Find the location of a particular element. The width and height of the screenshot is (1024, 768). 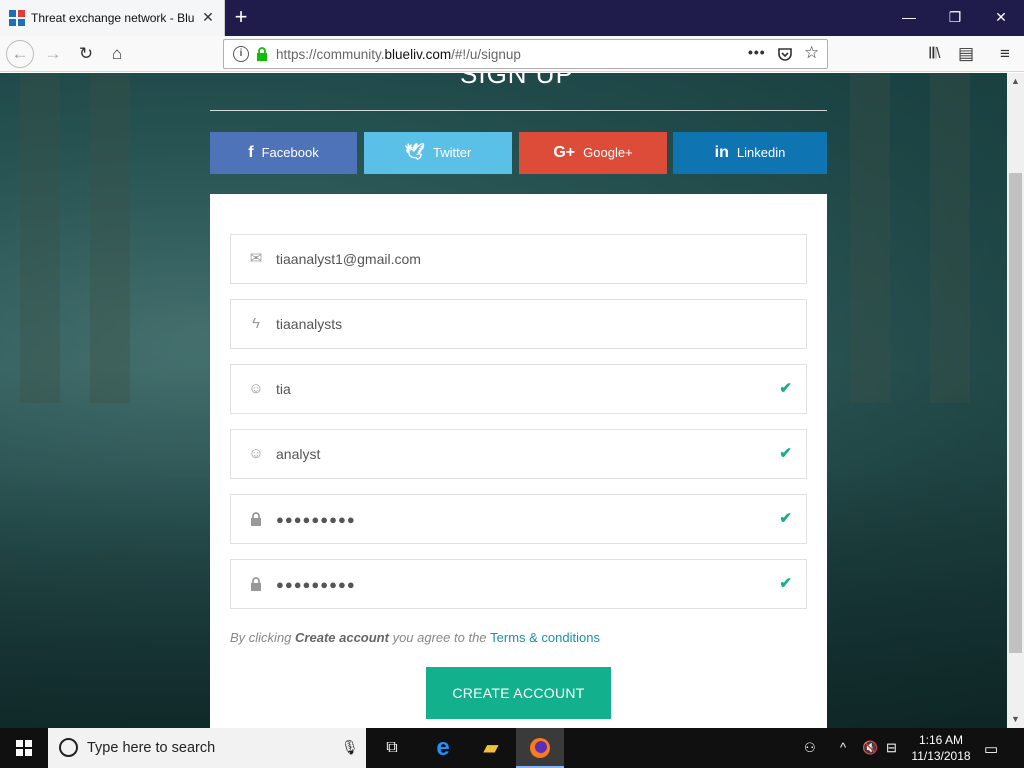

first-name-field: ☺ tia ✔ is located at coordinates (518, 389).